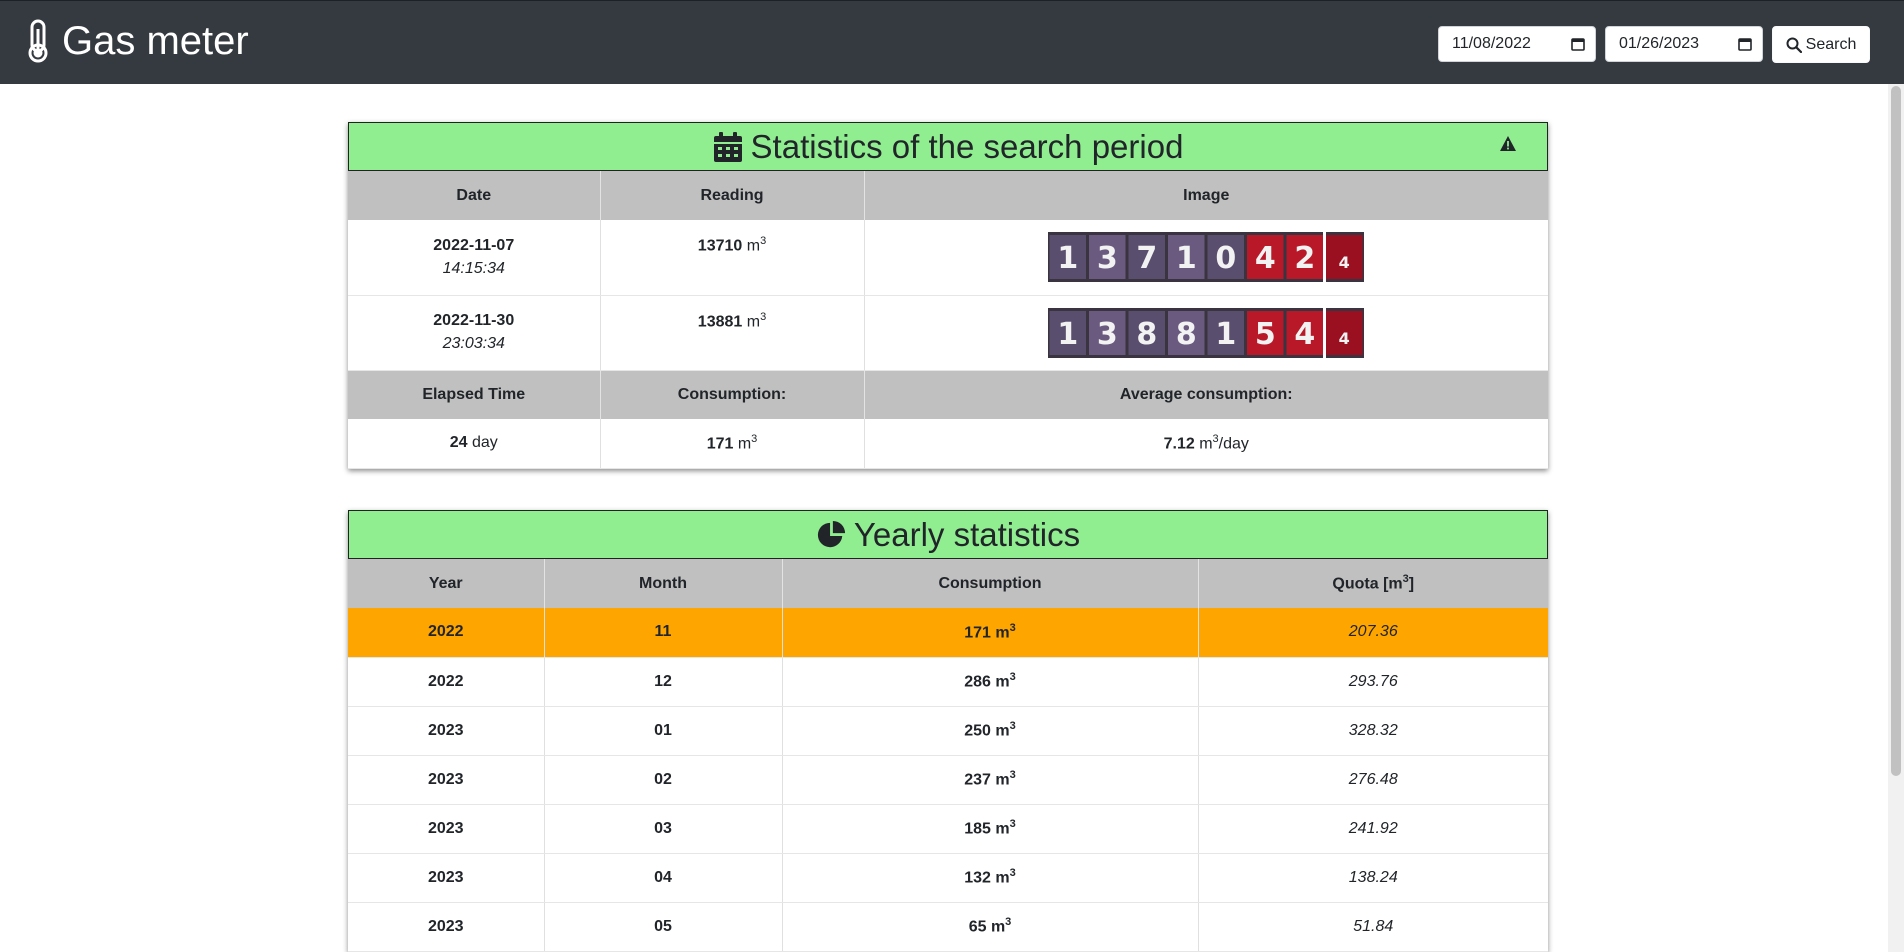  What do you see at coordinates (732, 195) in the screenshot?
I see `column-header: Reading` at bounding box center [732, 195].